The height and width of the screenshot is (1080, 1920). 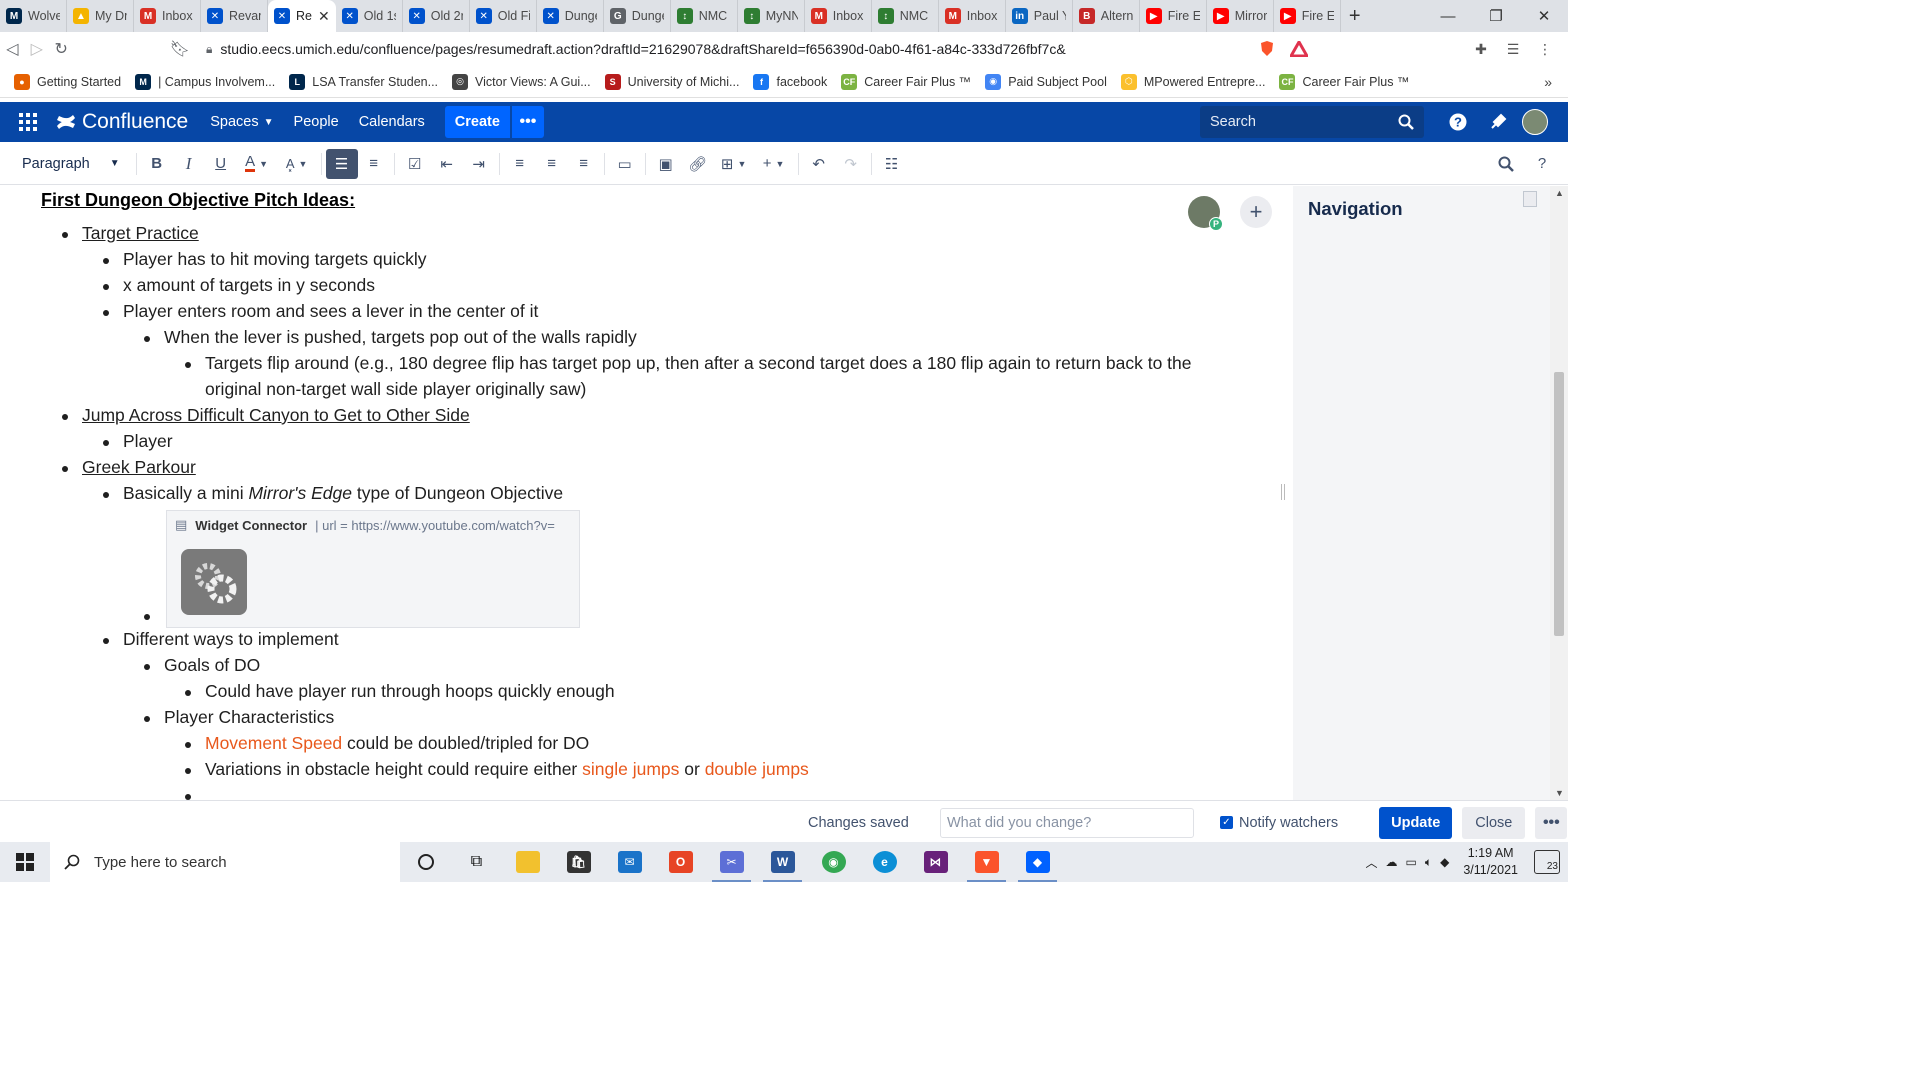 What do you see at coordinates (629, 862) in the screenshot?
I see `mail-icon: ✉` at bounding box center [629, 862].